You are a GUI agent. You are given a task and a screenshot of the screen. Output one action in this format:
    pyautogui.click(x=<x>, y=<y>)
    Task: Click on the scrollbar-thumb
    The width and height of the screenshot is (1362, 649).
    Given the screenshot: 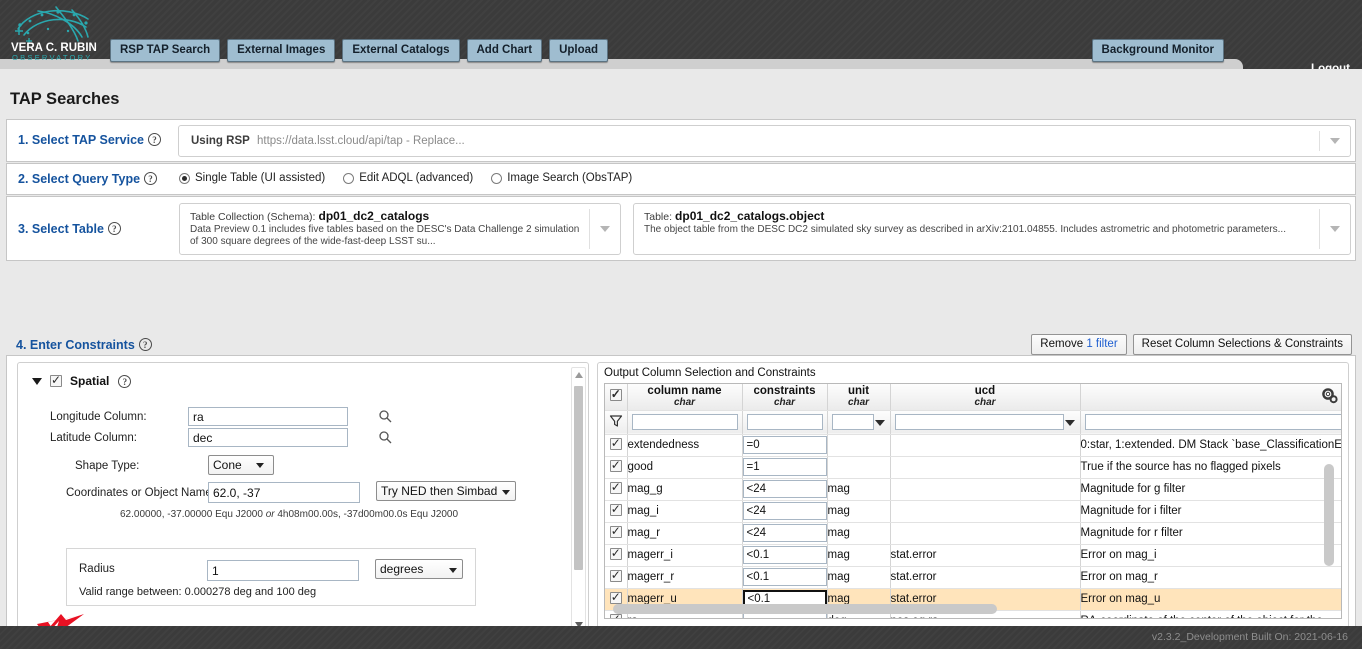 What is the action you would take?
    pyautogui.click(x=578, y=478)
    